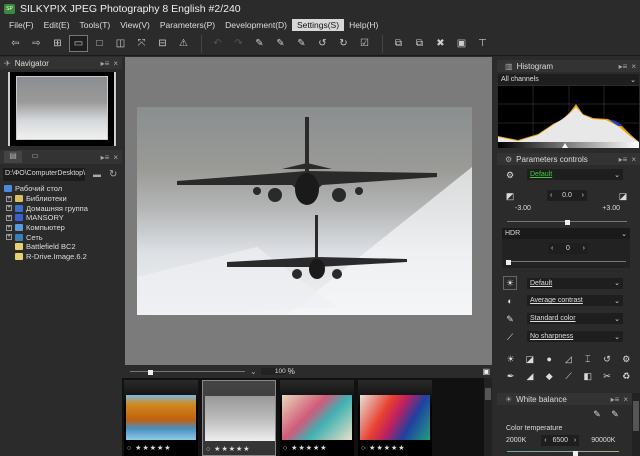  What do you see at coordinates (21, 25) in the screenshot?
I see `menu-file: File(F)` at bounding box center [21, 25].